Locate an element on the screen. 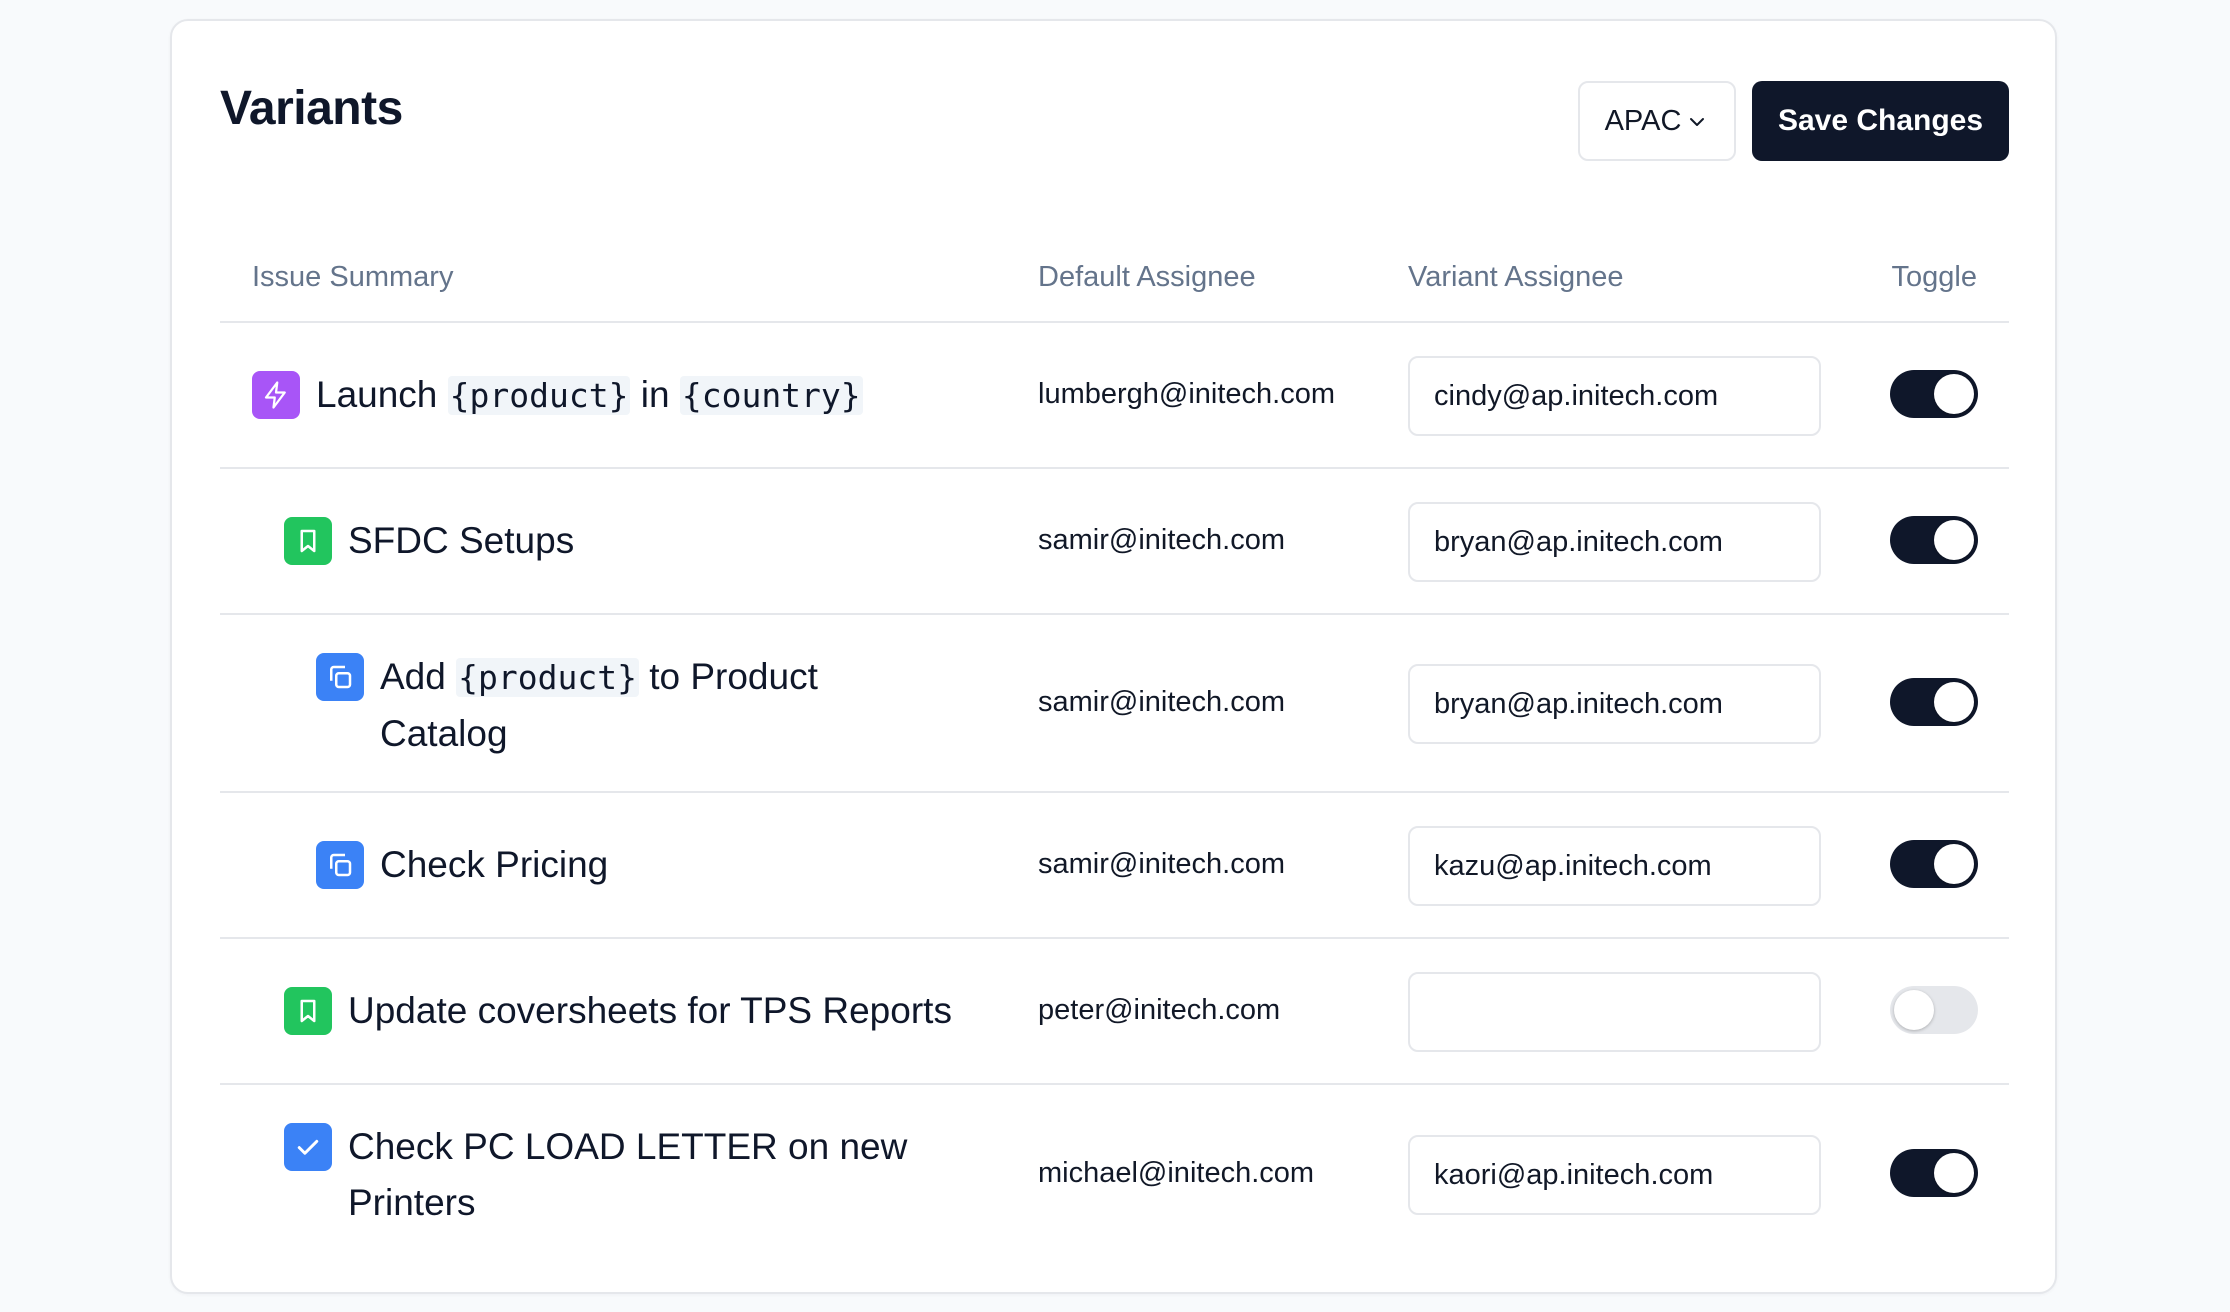 The height and width of the screenshot is (1312, 2230). template-variable: {country} is located at coordinates (771, 395).